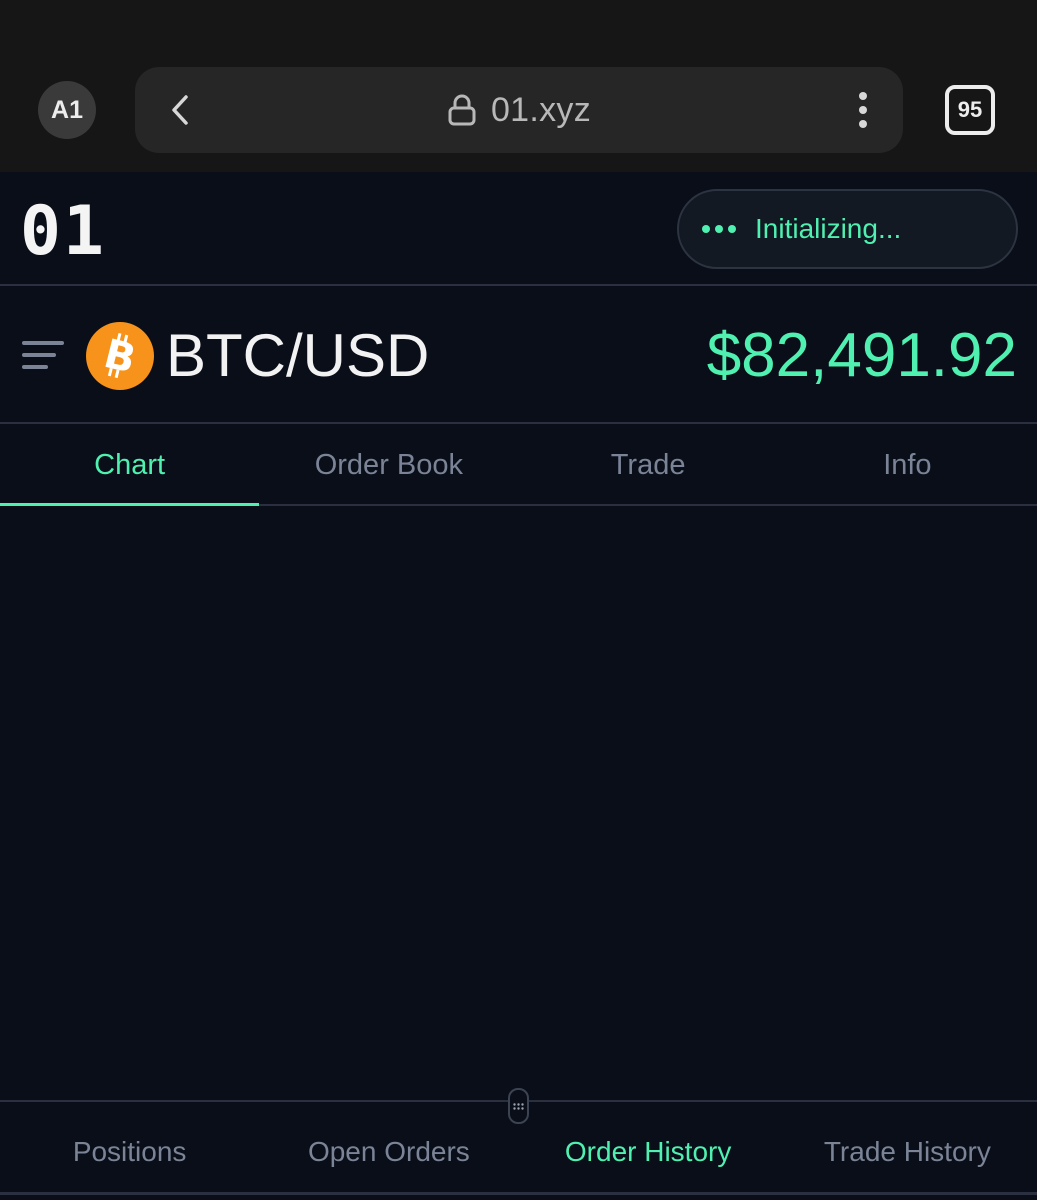 This screenshot has height=1200, width=1037. Describe the element at coordinates (43, 355) in the screenshot. I see `menu-icon` at that location.